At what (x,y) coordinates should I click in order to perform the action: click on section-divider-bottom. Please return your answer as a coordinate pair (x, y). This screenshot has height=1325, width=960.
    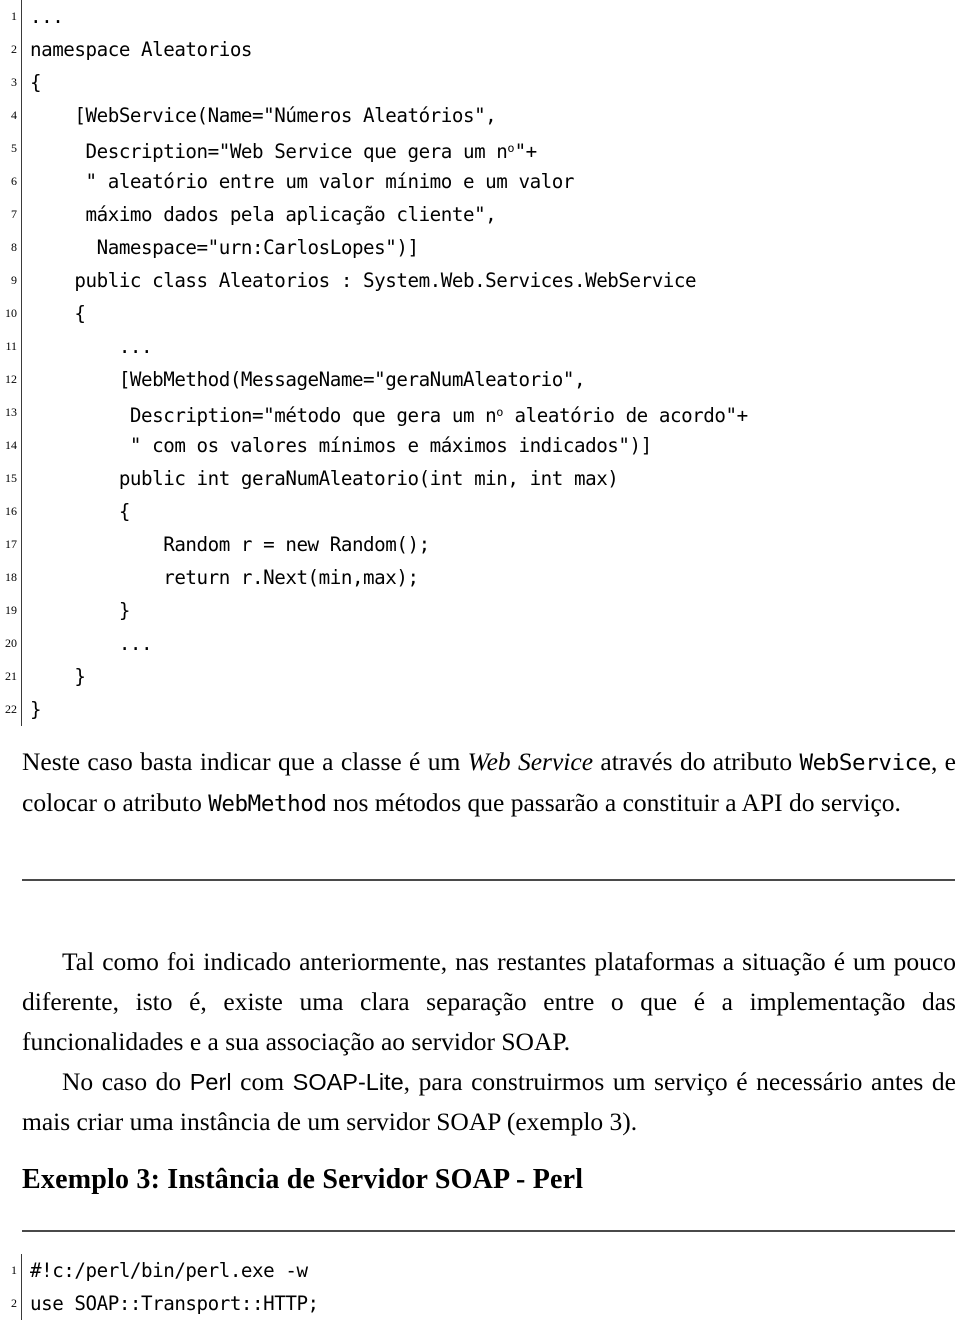
    Looking at the image, I should click on (488, 1231).